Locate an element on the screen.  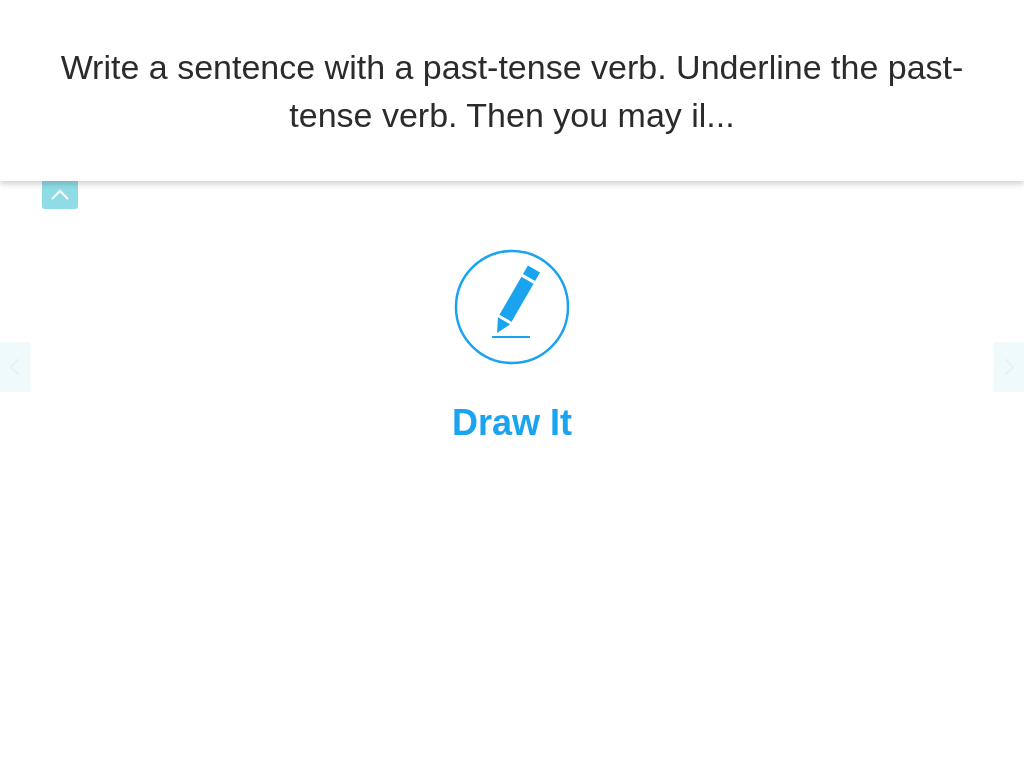
draw-it-button: Draw It is located at coordinates (512, 345).